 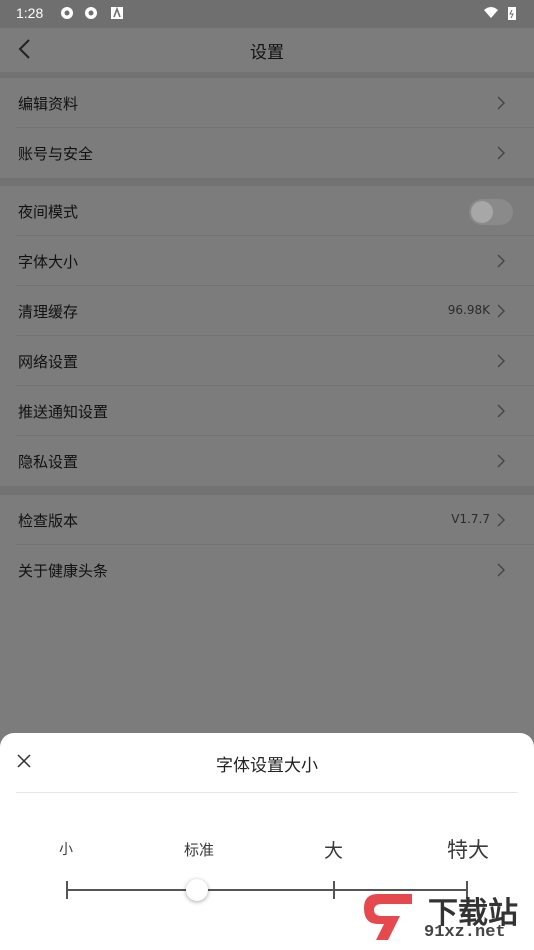 What do you see at coordinates (267, 461) in the screenshot?
I see `settings-row-privacy: 隐私设置` at bounding box center [267, 461].